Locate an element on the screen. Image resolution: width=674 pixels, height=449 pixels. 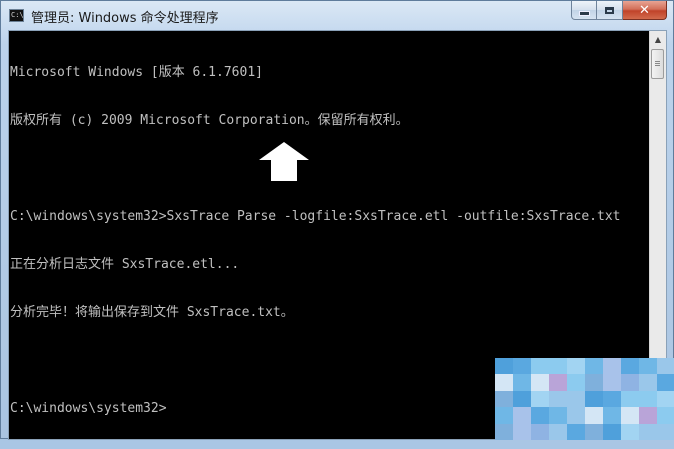
console-line: Microsoft Windows [版本 6.1.7601] is located at coordinates (136, 72).